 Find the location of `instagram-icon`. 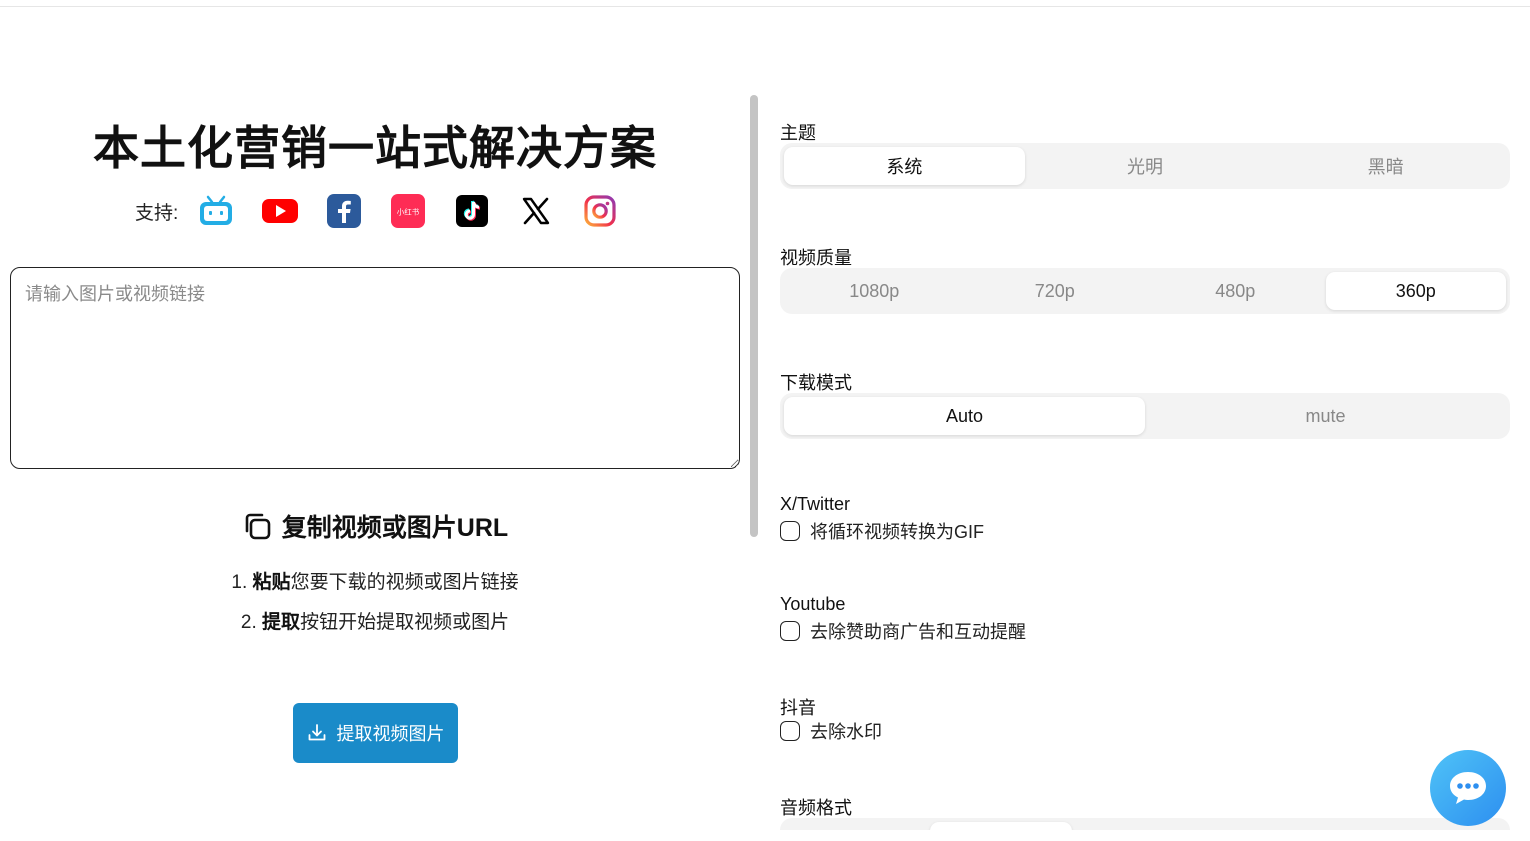

instagram-icon is located at coordinates (600, 211).